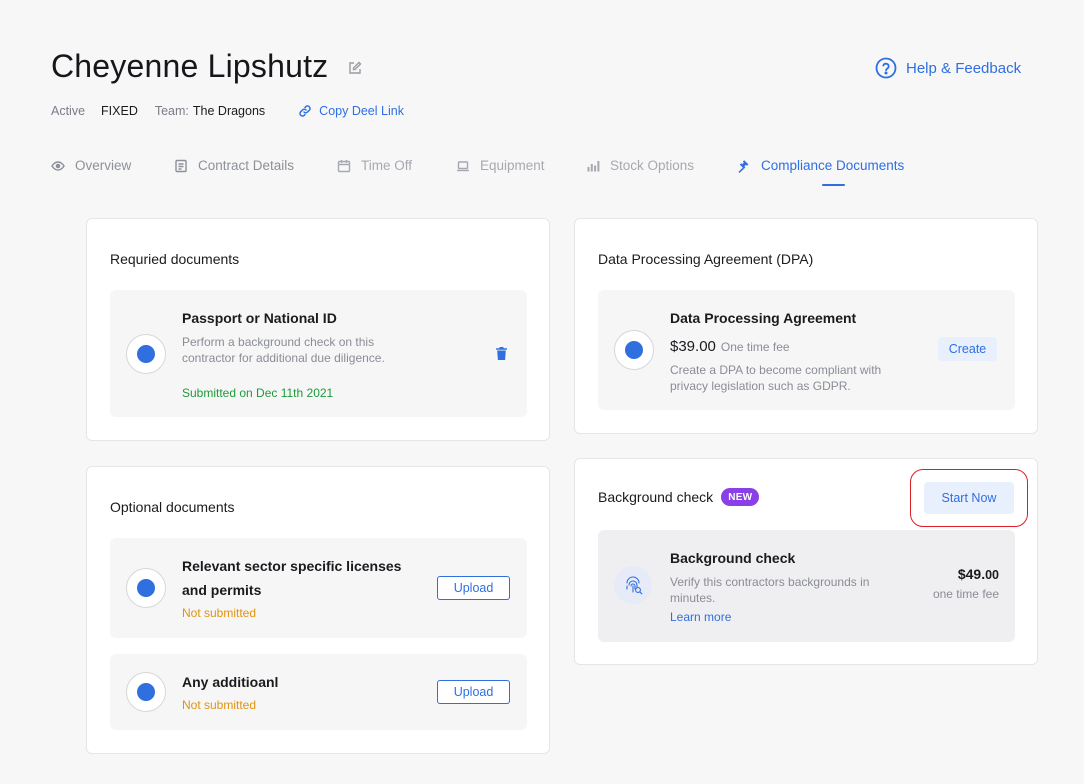  I want to click on tab-stock-options: Stock Options, so click(640, 165).